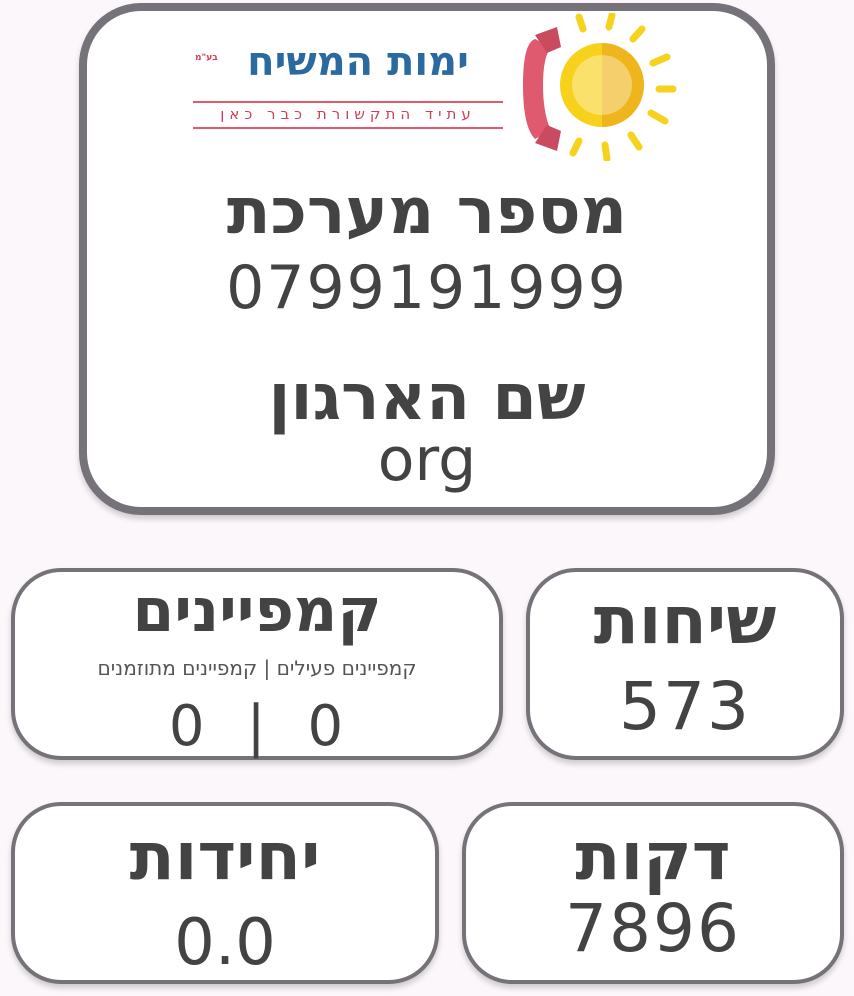 This screenshot has width=854, height=996. I want to click on org-name-label: שם הארגון, so click(427, 398).